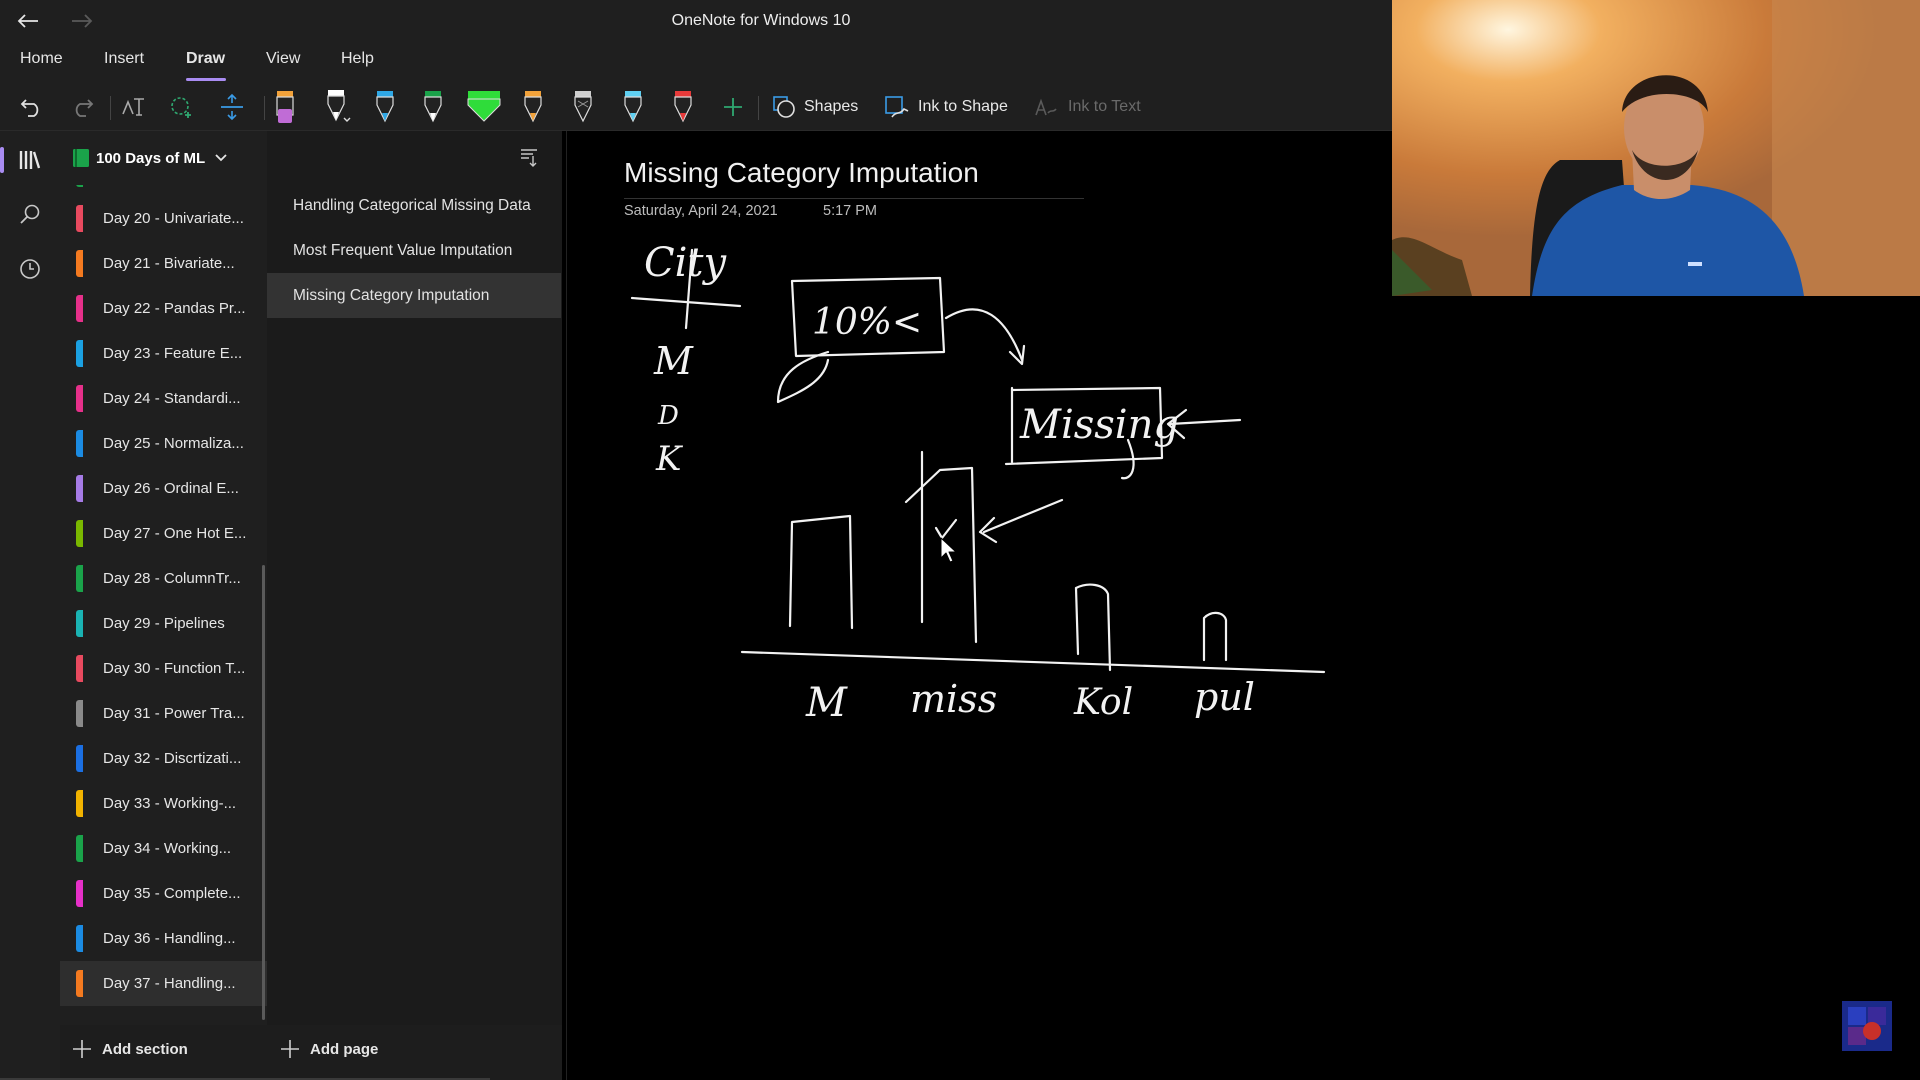 The width and height of the screenshot is (1920, 1080). I want to click on ink-to-text-button: Ink to Text, so click(1087, 107).